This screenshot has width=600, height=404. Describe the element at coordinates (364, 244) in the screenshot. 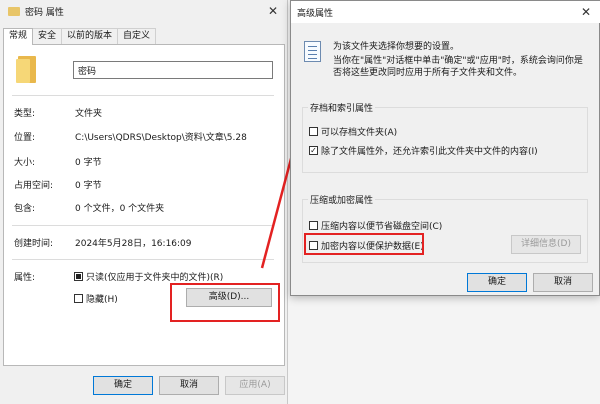

I see `highlight-encrypt-checkbox` at that location.